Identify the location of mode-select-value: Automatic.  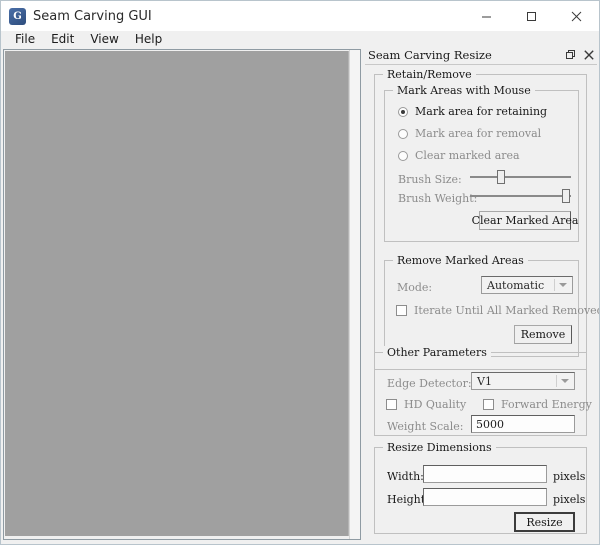
(516, 285).